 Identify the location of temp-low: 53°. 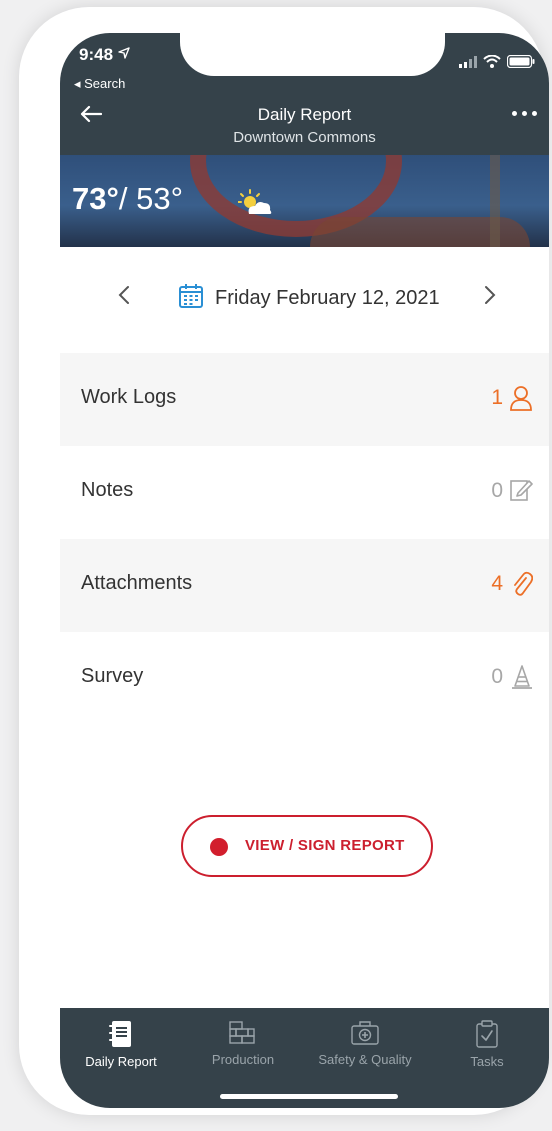
(160, 198).